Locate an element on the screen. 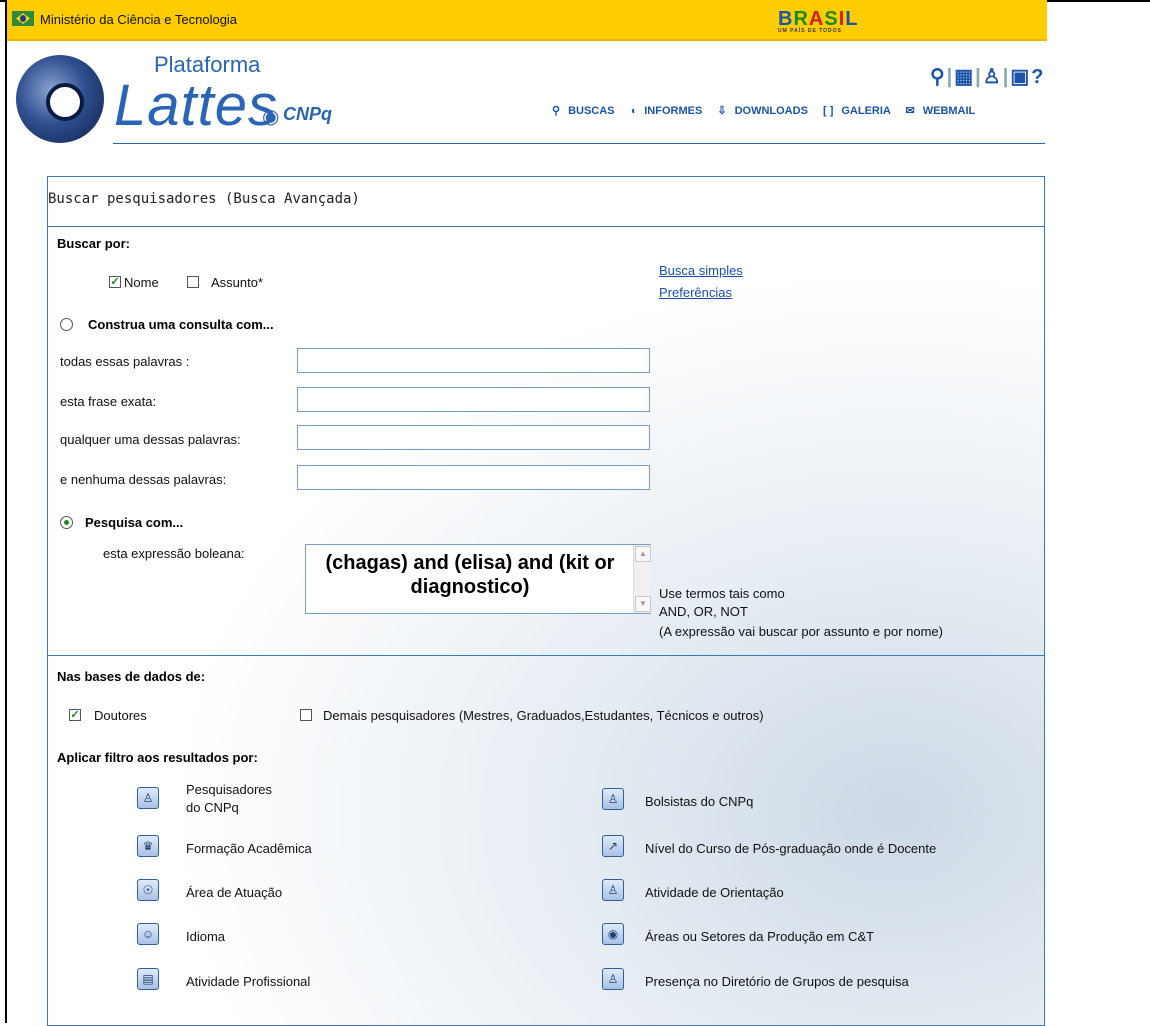  filter-area-atuacao: Área de Atuação is located at coordinates (234, 892).